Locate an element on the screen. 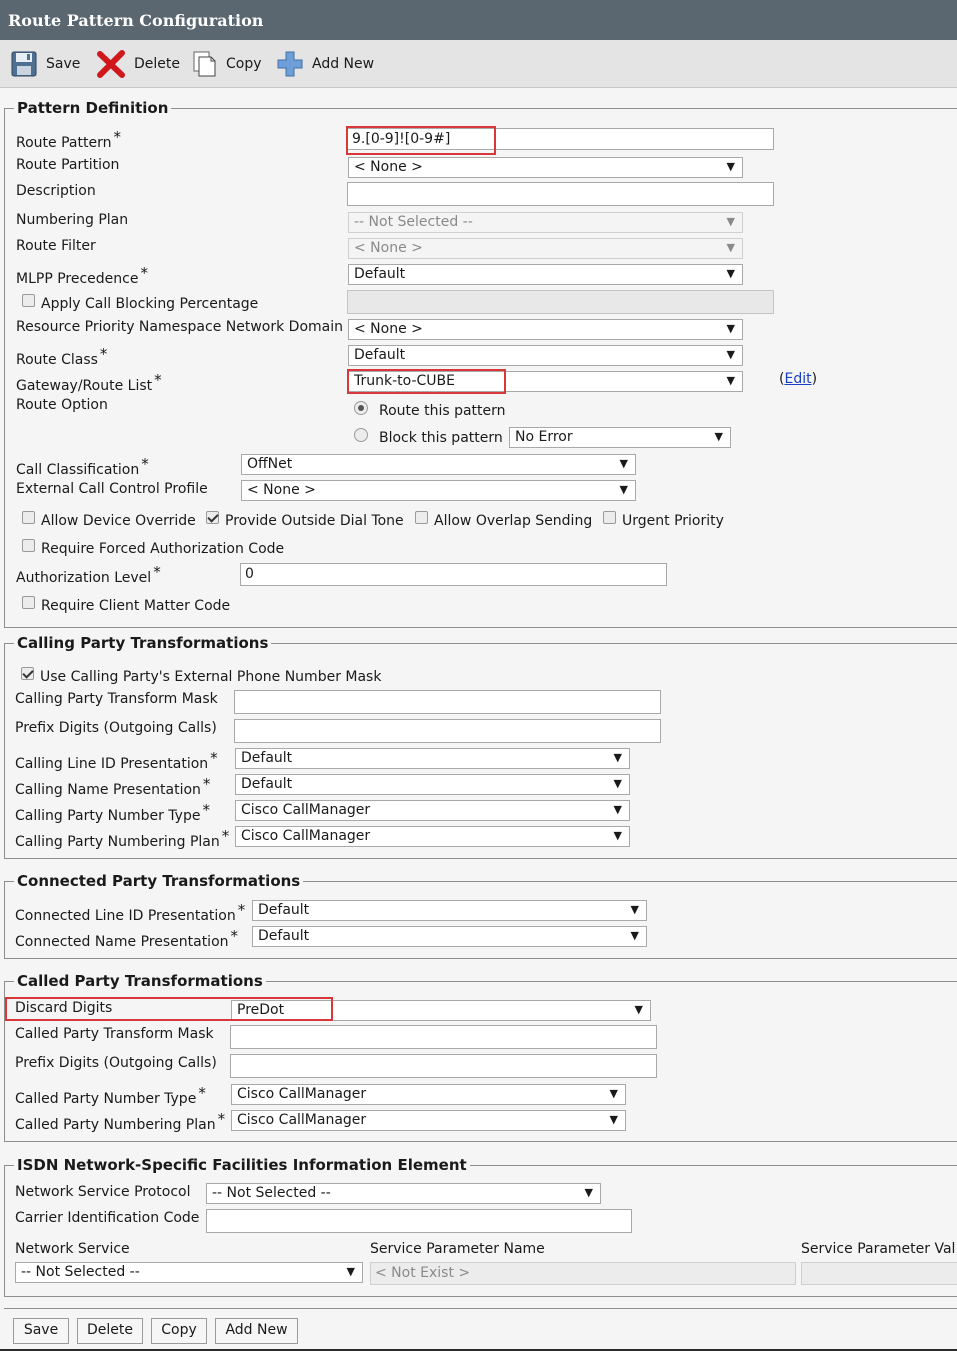  service-param-name-label: Service Parameter Name is located at coordinates (457, 1249).